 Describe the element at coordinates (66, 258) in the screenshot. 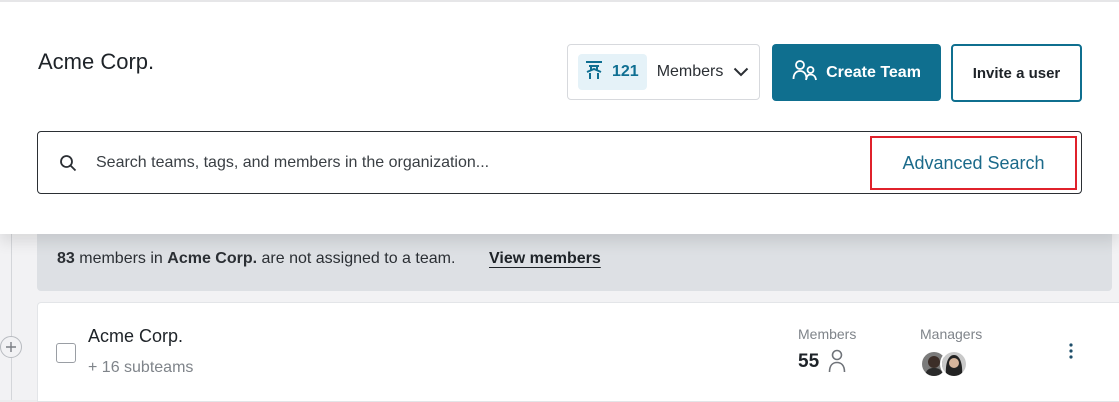

I see `unassigned-count: 83` at that location.